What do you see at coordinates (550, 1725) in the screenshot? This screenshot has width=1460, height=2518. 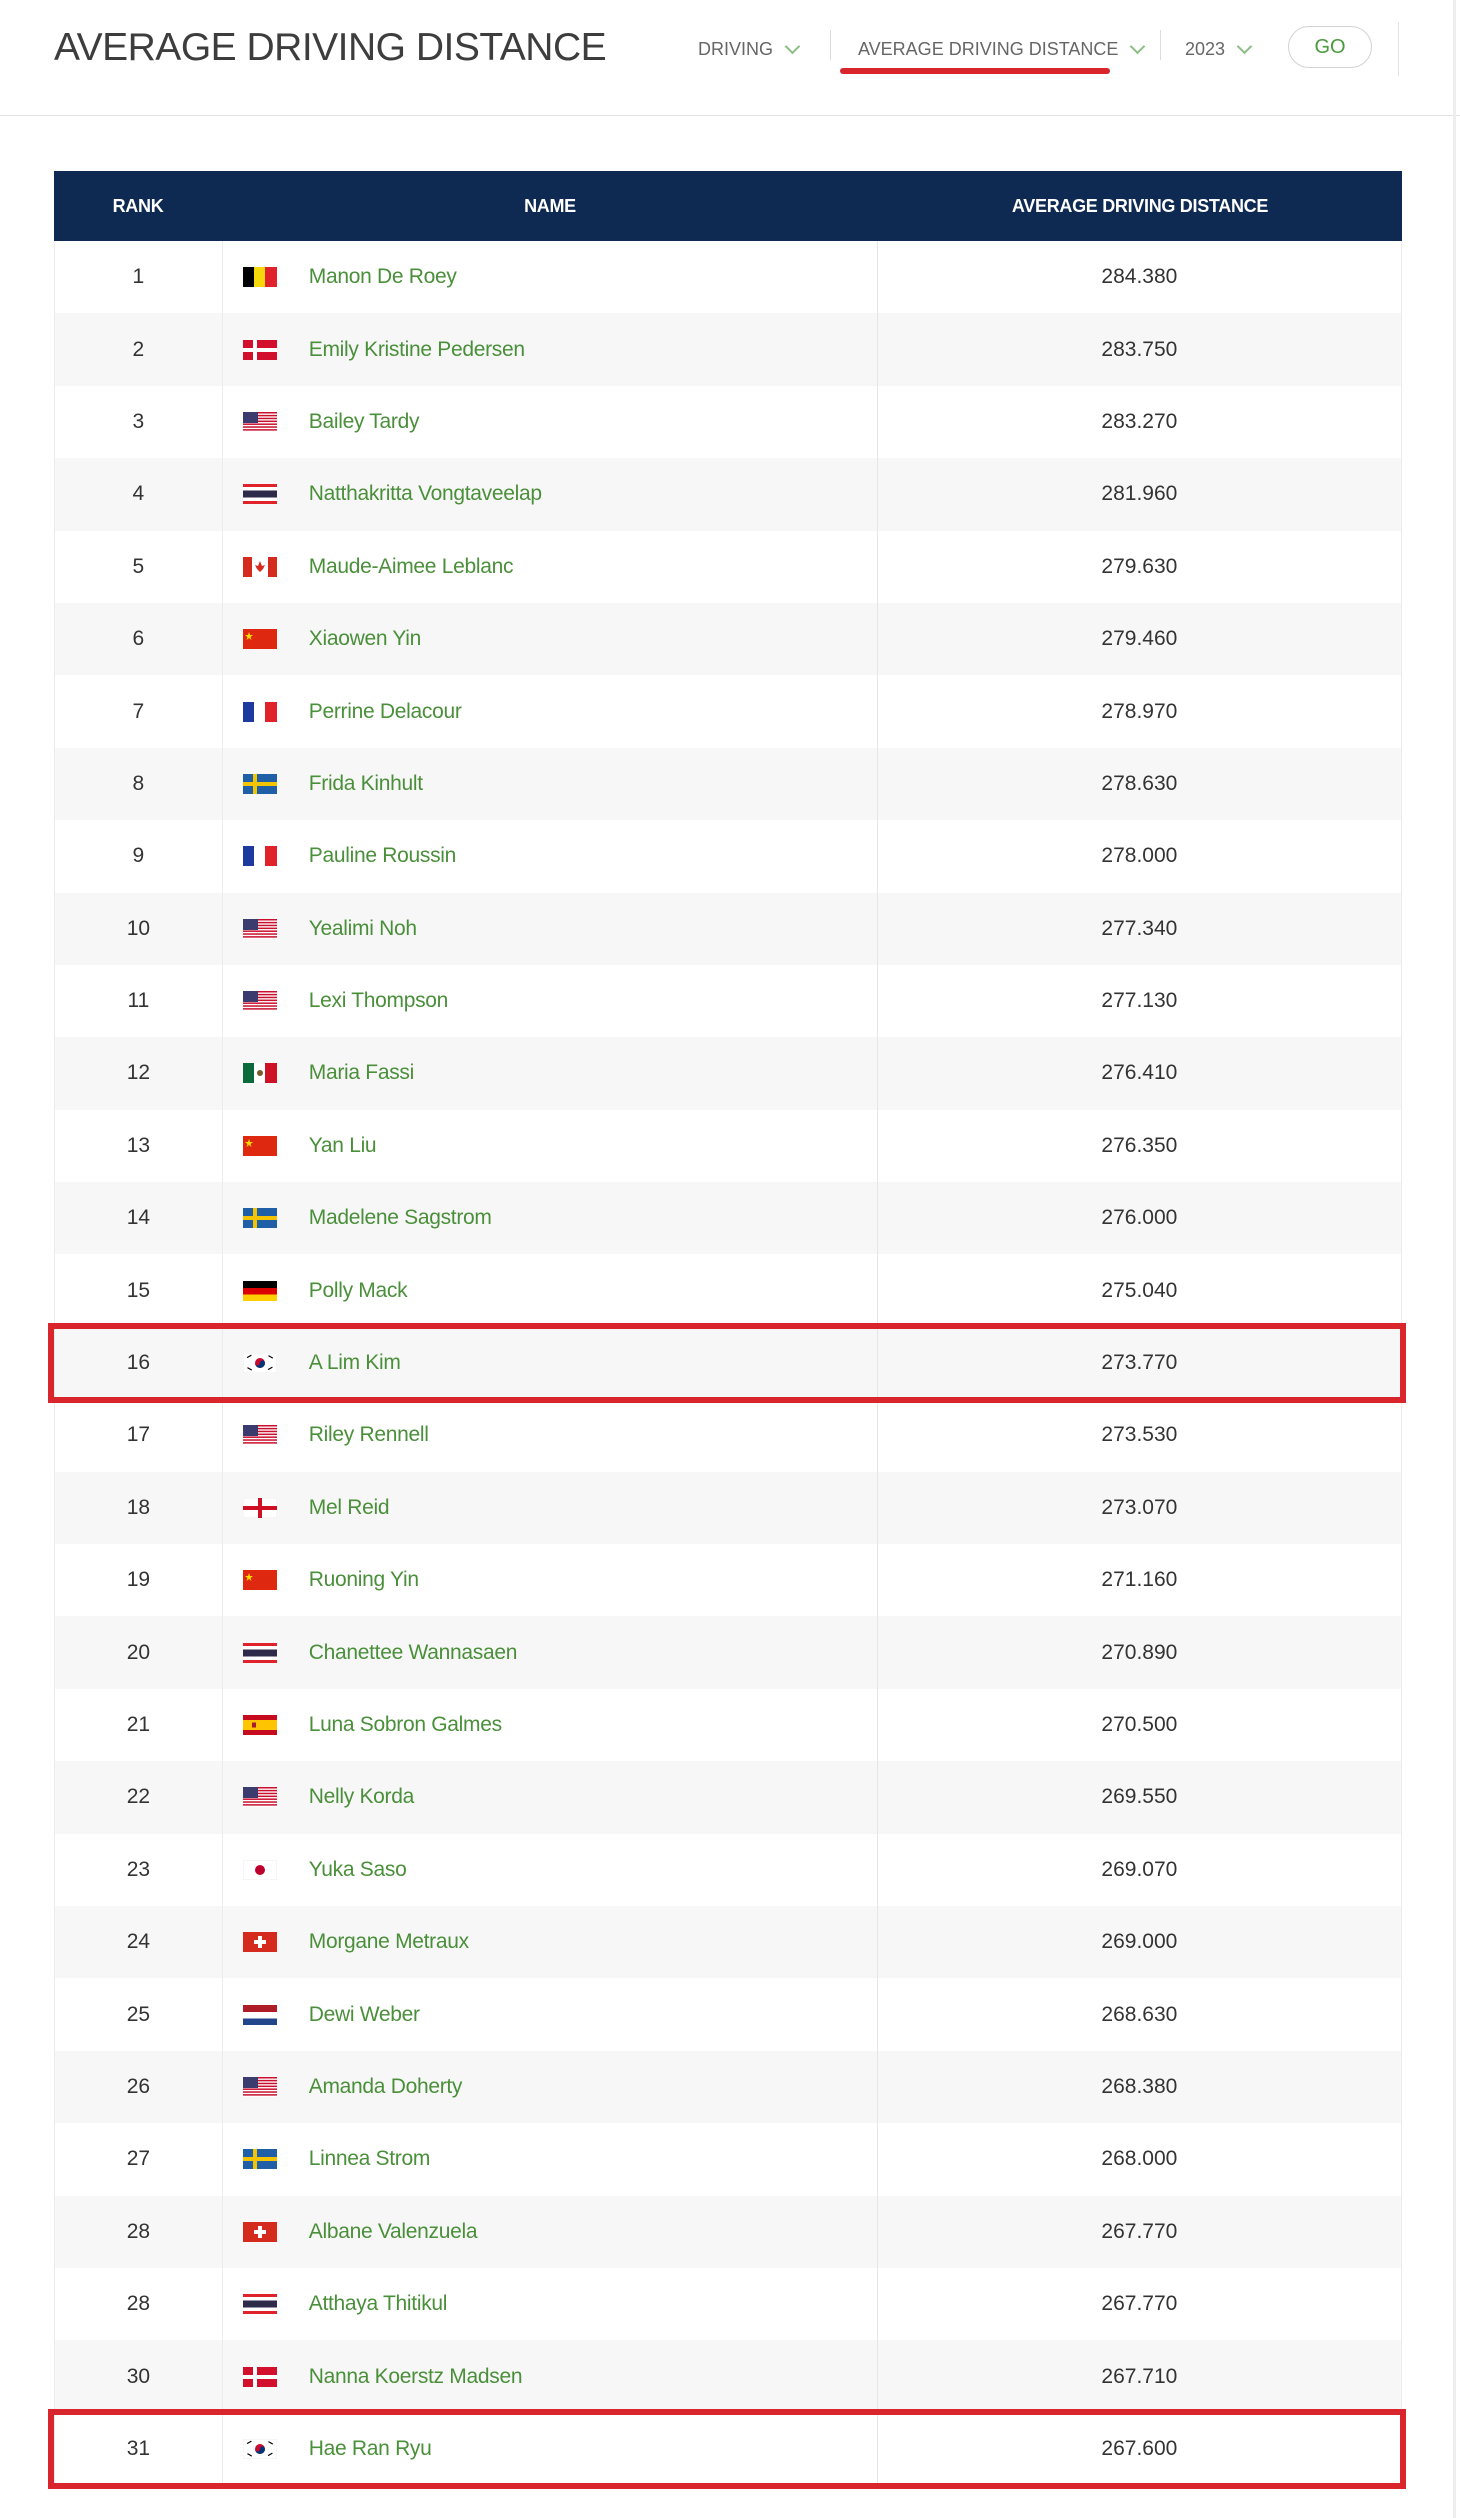 I see `player-name-cell: Luna Sobron Galmes` at bounding box center [550, 1725].